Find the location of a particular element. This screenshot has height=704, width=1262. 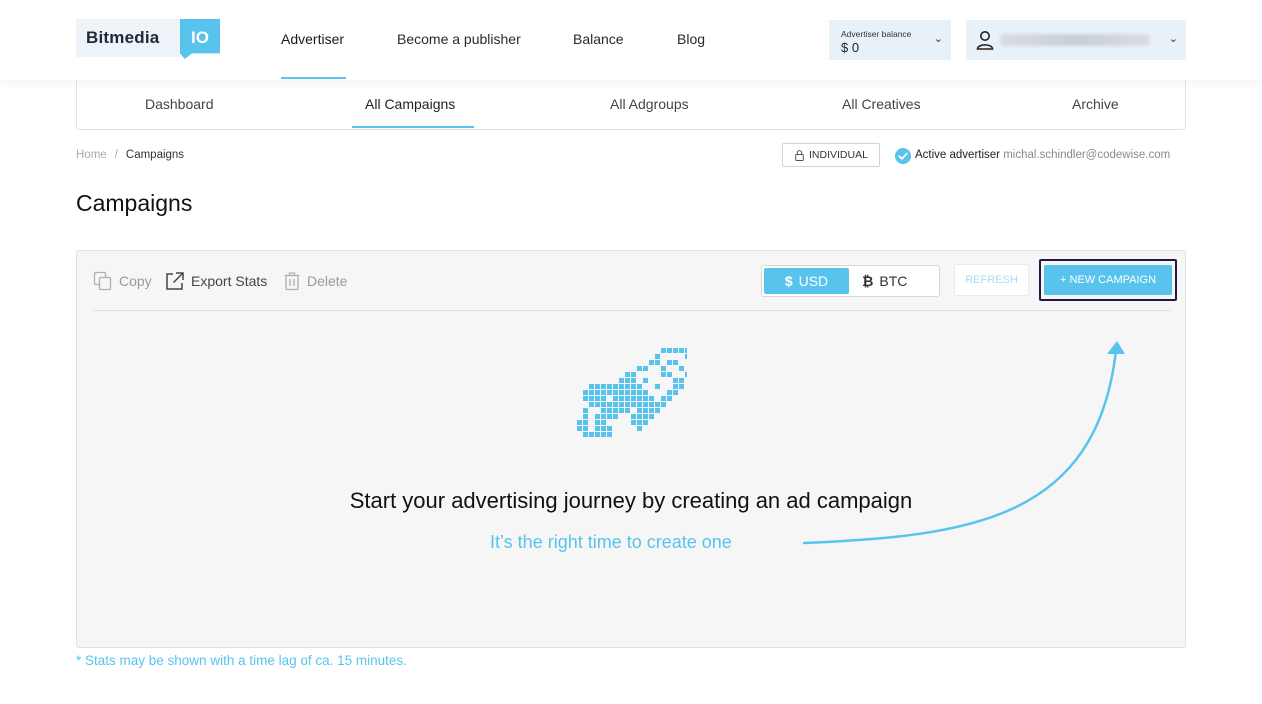

bitmedia-logo: Bitmedia IO is located at coordinates (148, 39).